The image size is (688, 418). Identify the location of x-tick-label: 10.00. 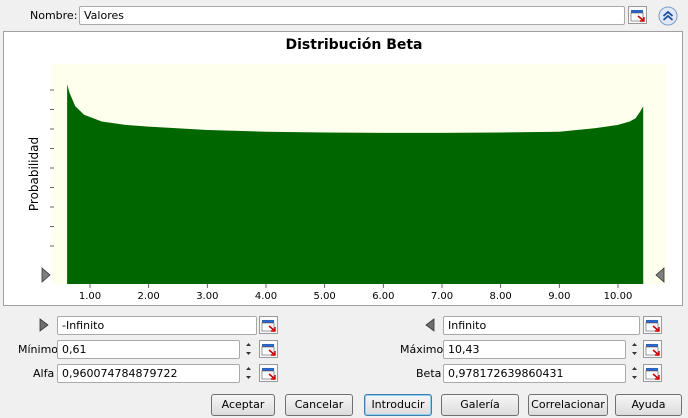
(618, 296).